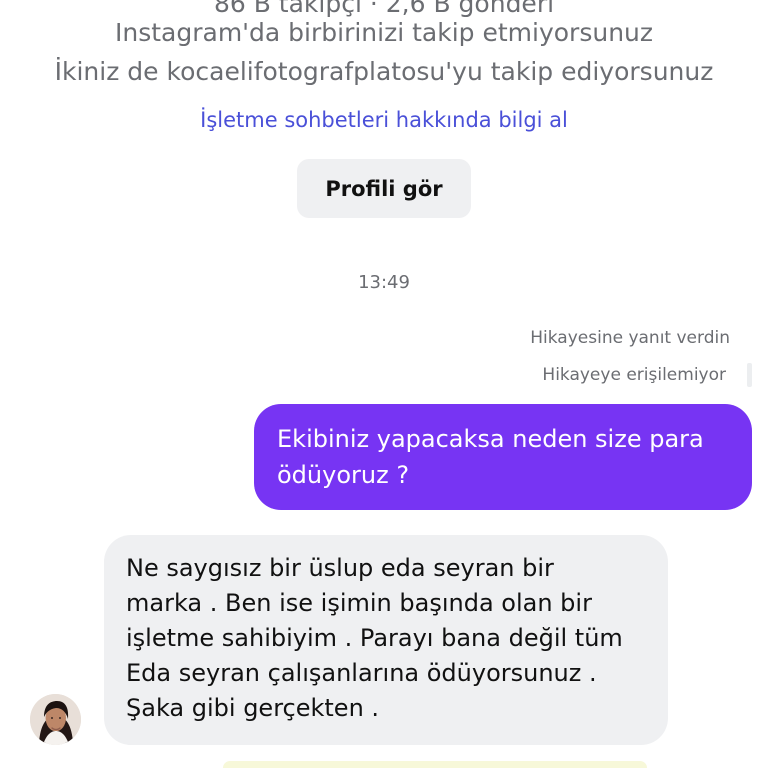  I want to click on contact-avatar, so click(55, 719).